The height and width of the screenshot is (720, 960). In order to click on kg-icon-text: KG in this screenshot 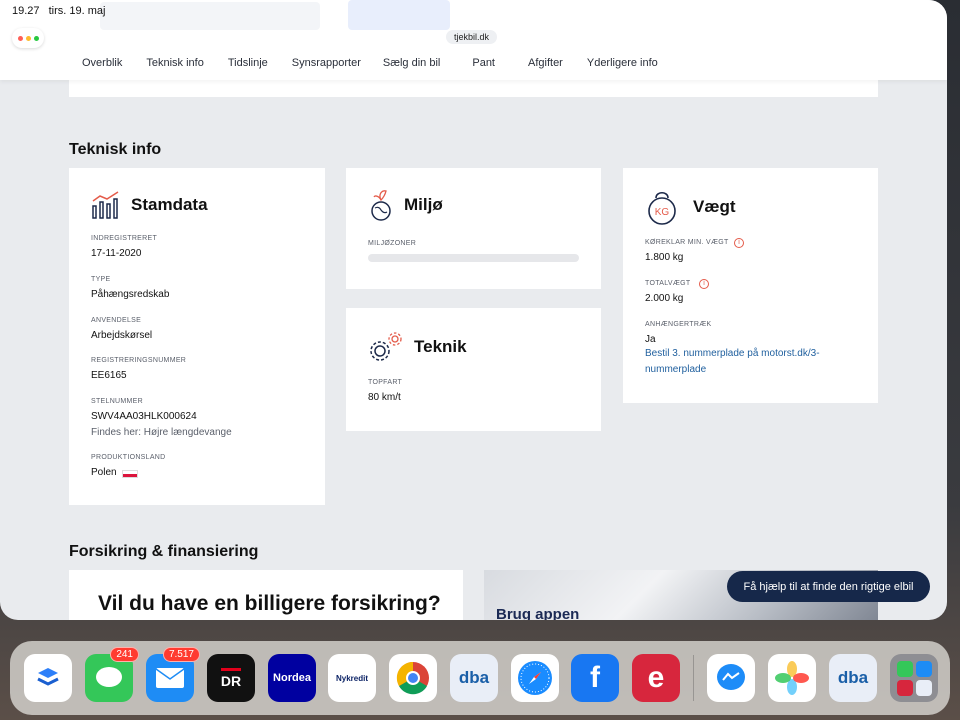, I will do `click(662, 212)`.